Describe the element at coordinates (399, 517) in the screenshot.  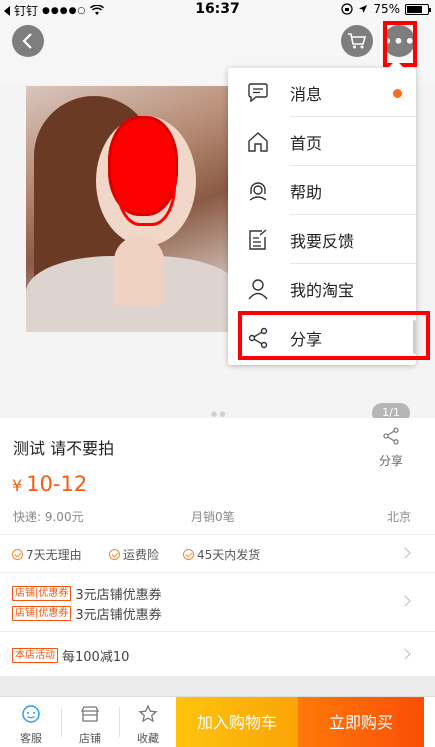
I see `ship-from-location: 北京` at that location.